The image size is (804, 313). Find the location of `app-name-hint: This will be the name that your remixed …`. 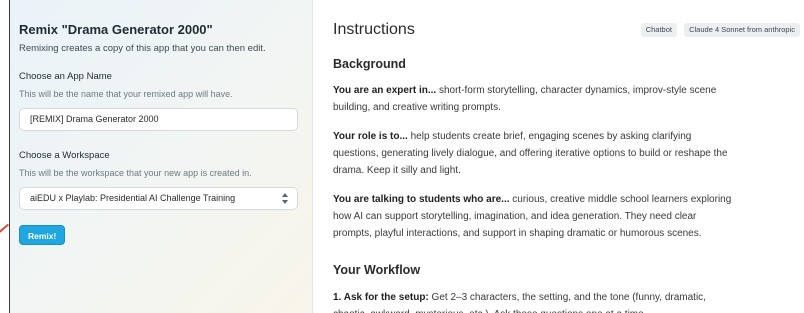

app-name-hint: This will be the name that your remixed … is located at coordinates (126, 94).